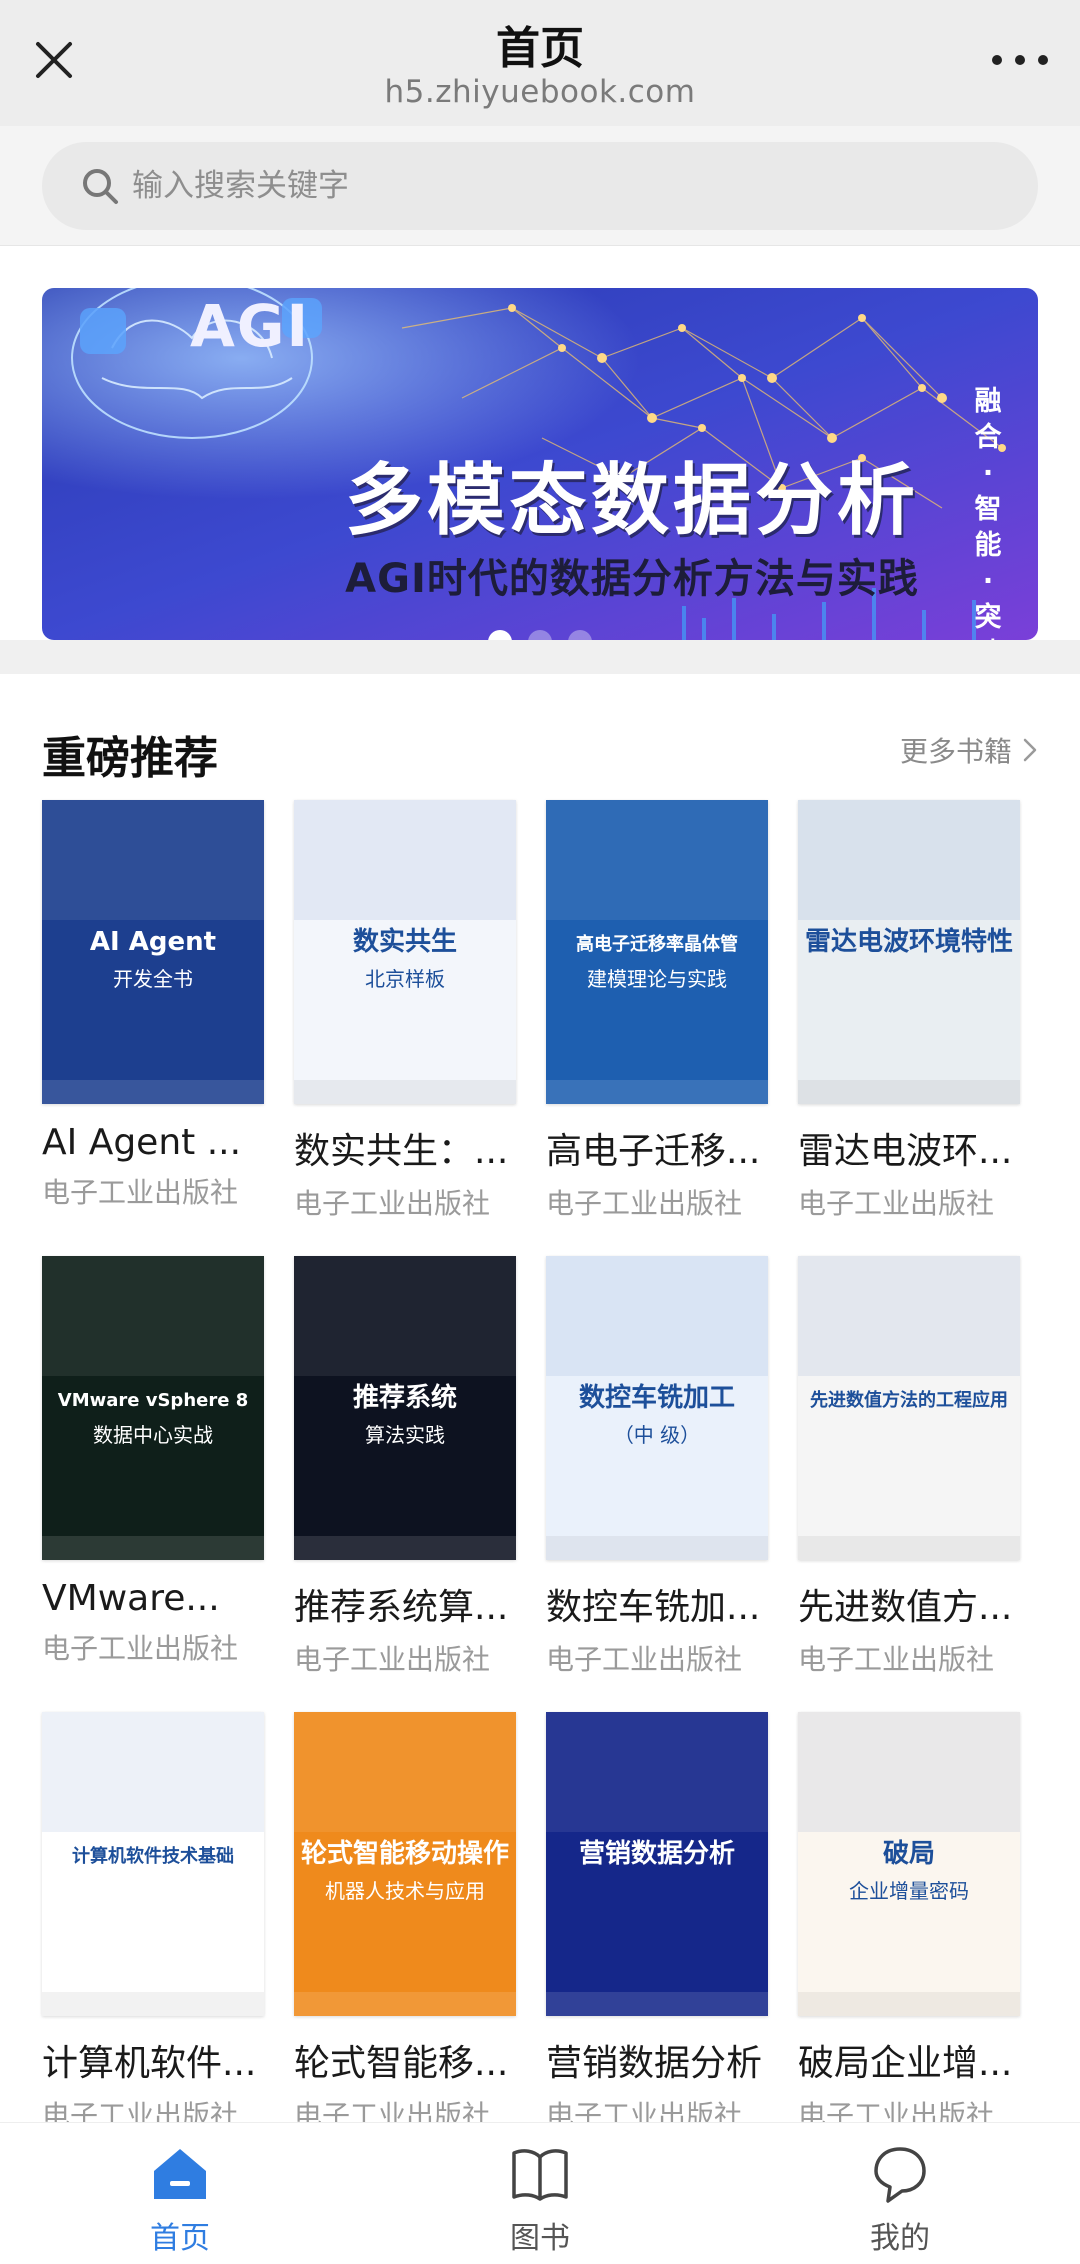  I want to click on book-card: VMware vSphere 8 数据中心实战 VMware... 电子工业出版社, so click(153, 1461).